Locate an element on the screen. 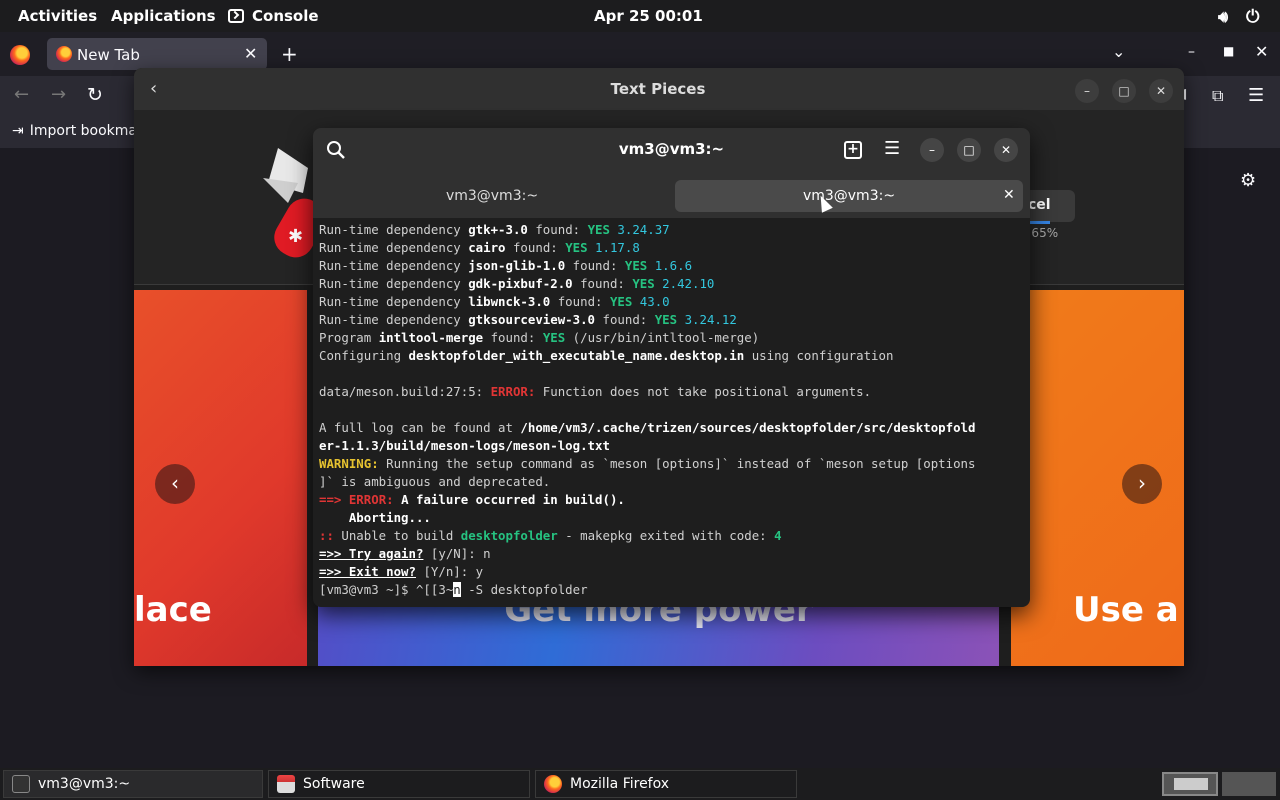 The image size is (1280, 800). taskbar-item-software: Software is located at coordinates (399, 784).